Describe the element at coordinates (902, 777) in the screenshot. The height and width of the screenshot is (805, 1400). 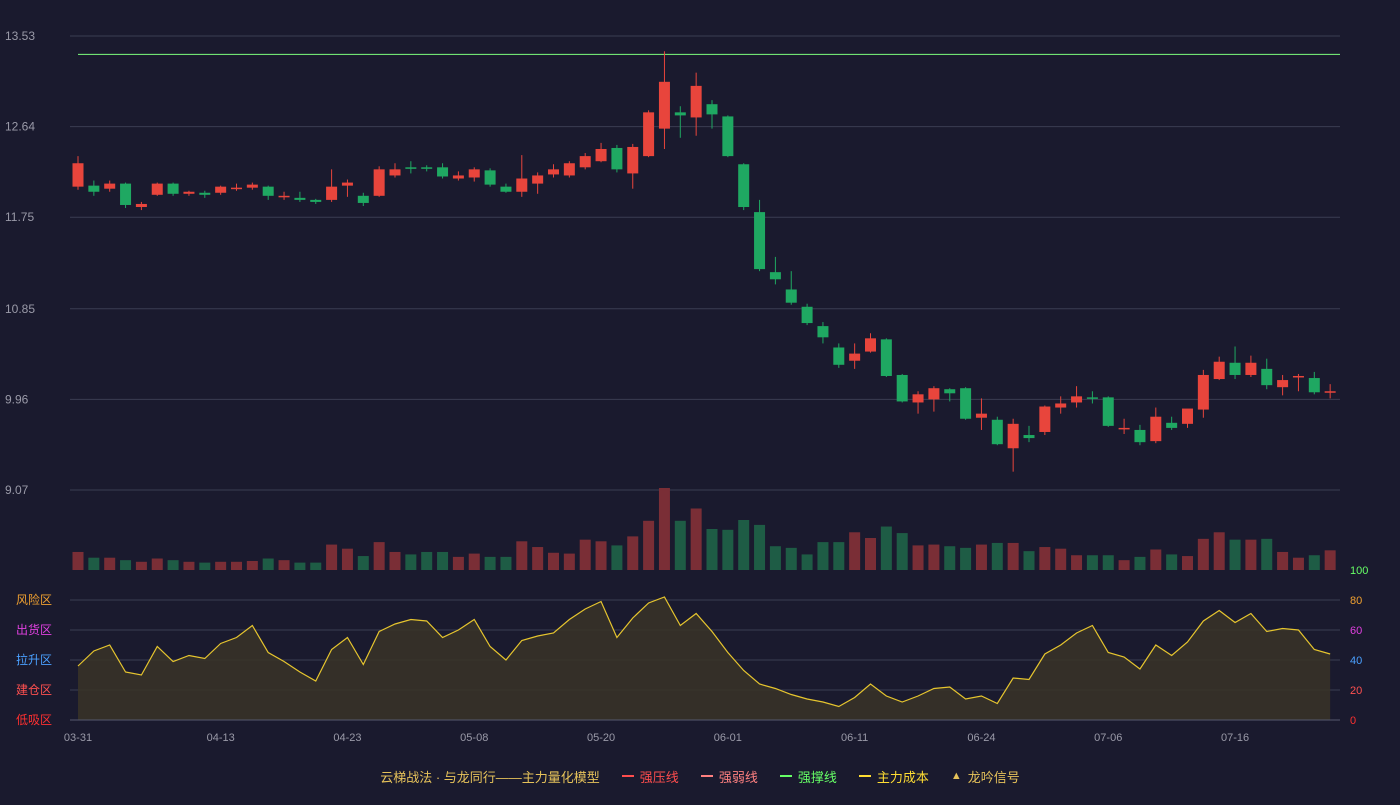
I see `legend-label: 主力成本` at that location.